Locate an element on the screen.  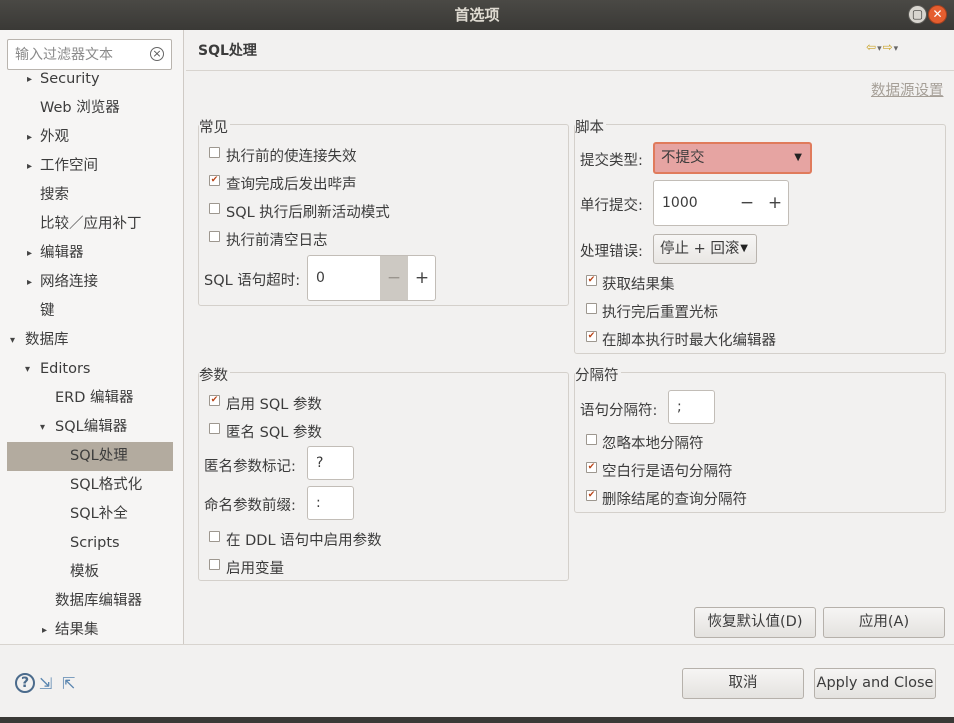
apply-and-close-button: Apply and Close is located at coordinates (875, 683).